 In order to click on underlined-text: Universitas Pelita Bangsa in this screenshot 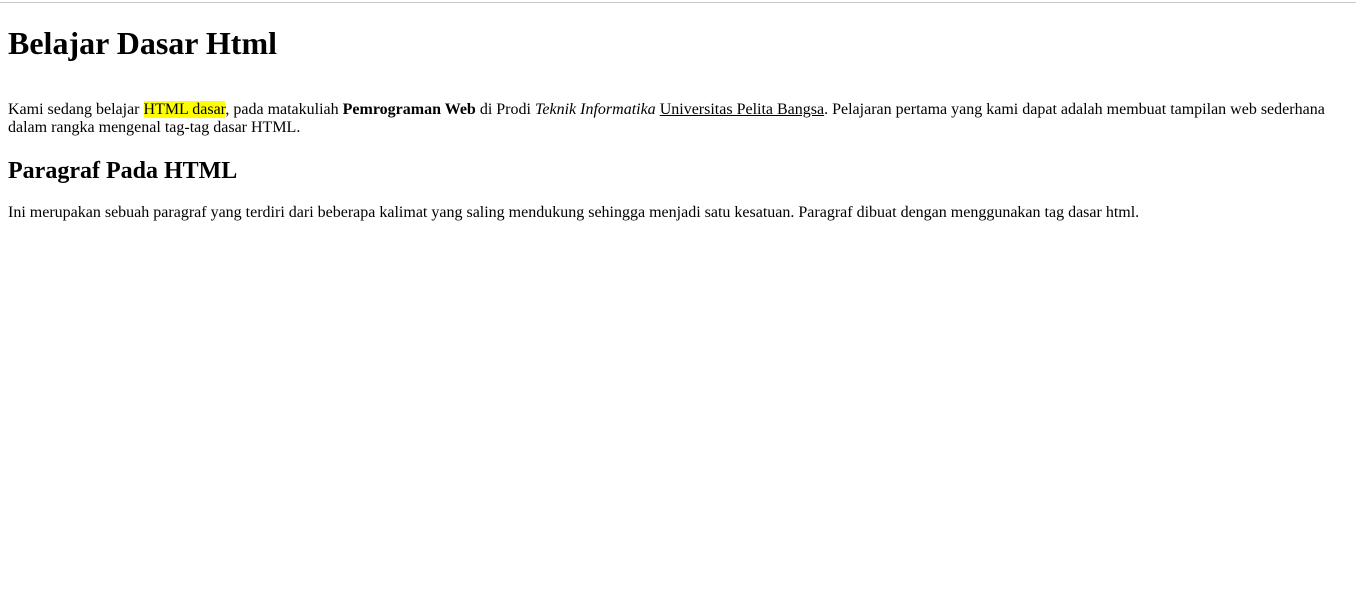, I will do `click(742, 109)`.